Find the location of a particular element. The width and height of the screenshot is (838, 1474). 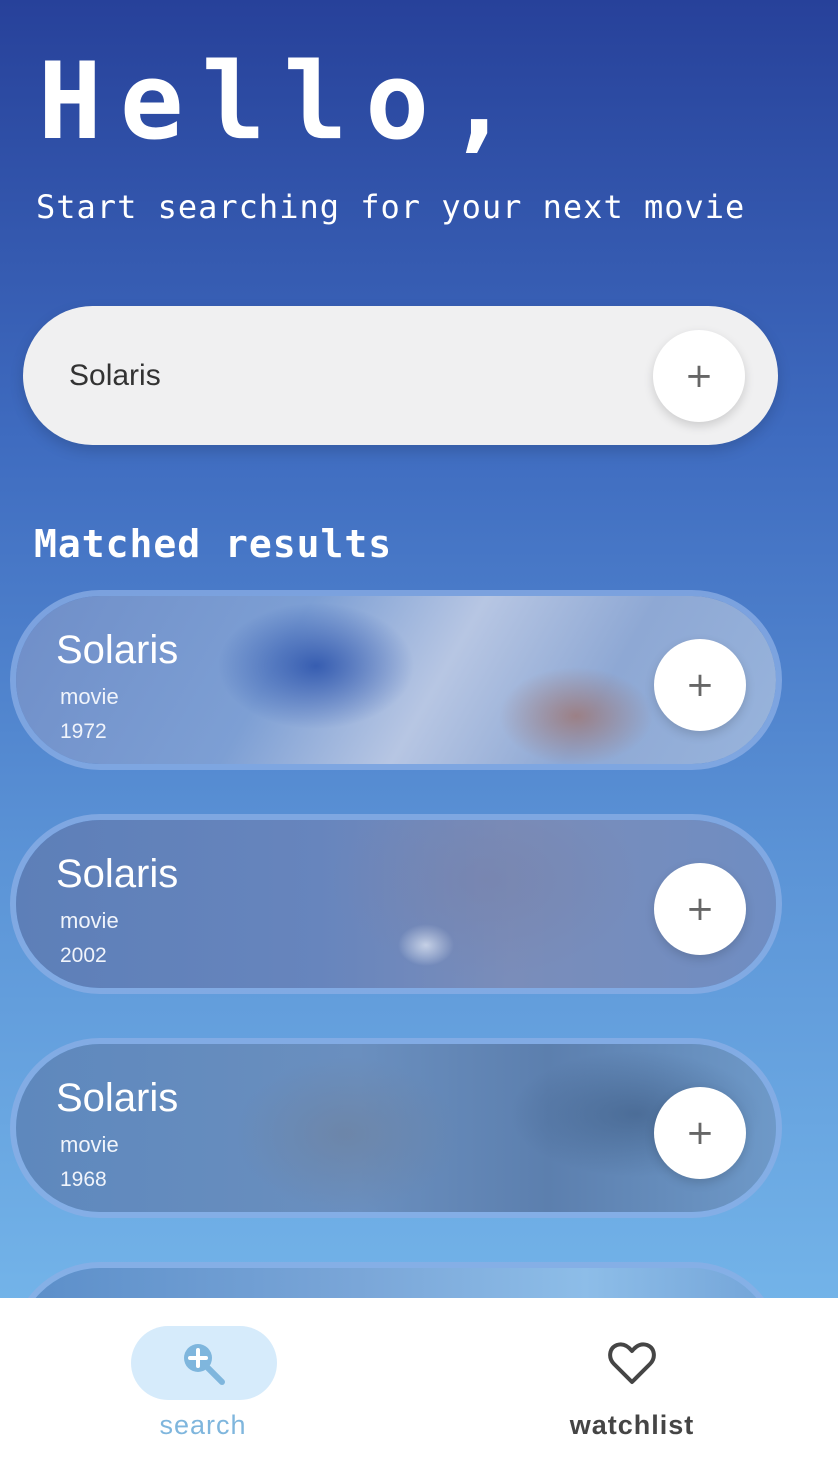

poster-backdrop is located at coordinates (396, 1283).